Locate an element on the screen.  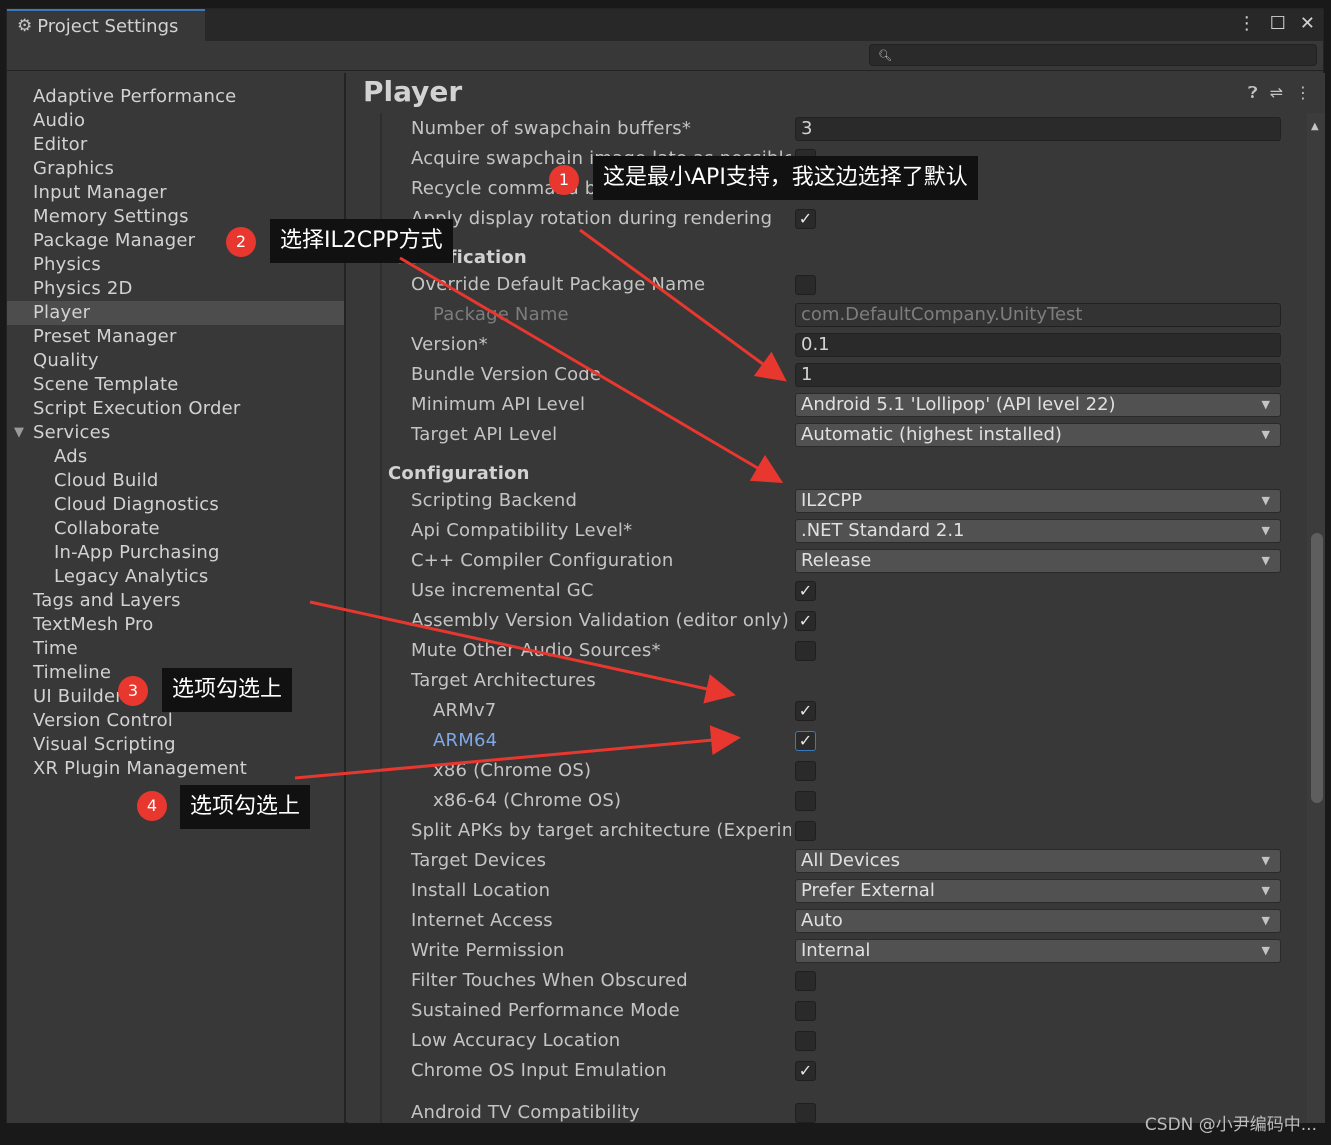
window-controls: ⋮ ☐ ✕ is located at coordinates (1276, 23).